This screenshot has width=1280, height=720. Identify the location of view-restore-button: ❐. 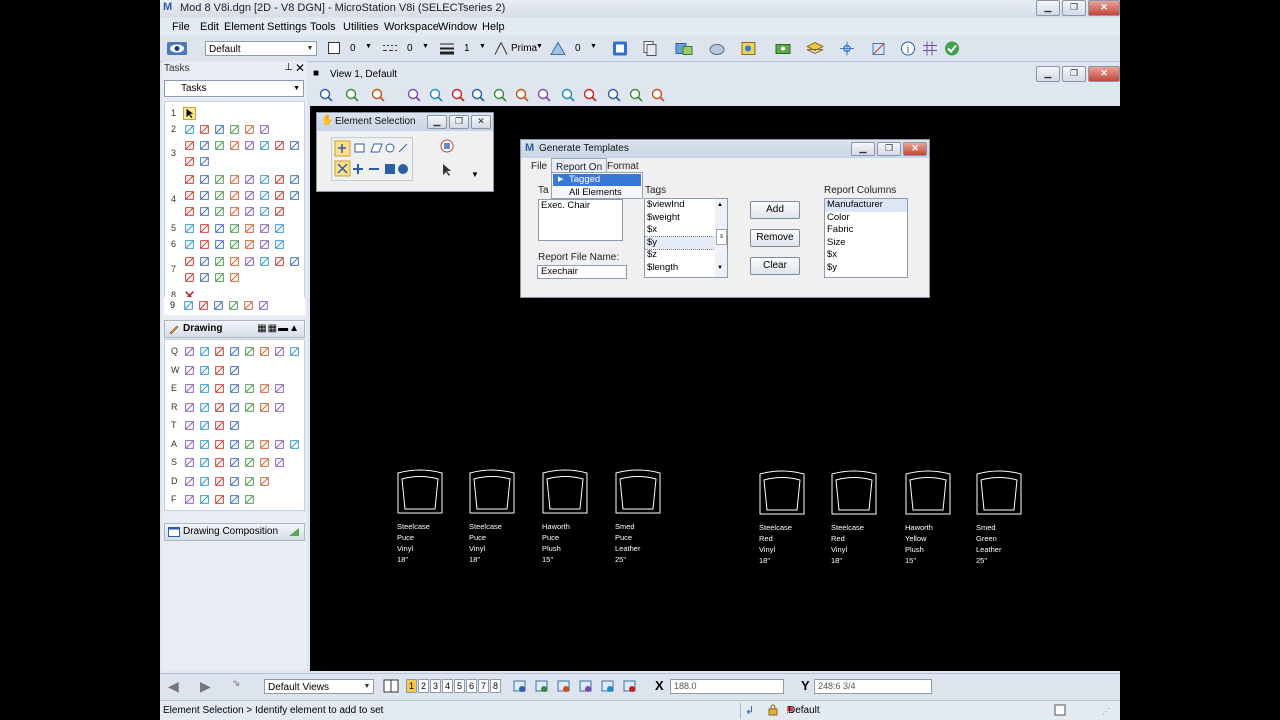
(1074, 74).